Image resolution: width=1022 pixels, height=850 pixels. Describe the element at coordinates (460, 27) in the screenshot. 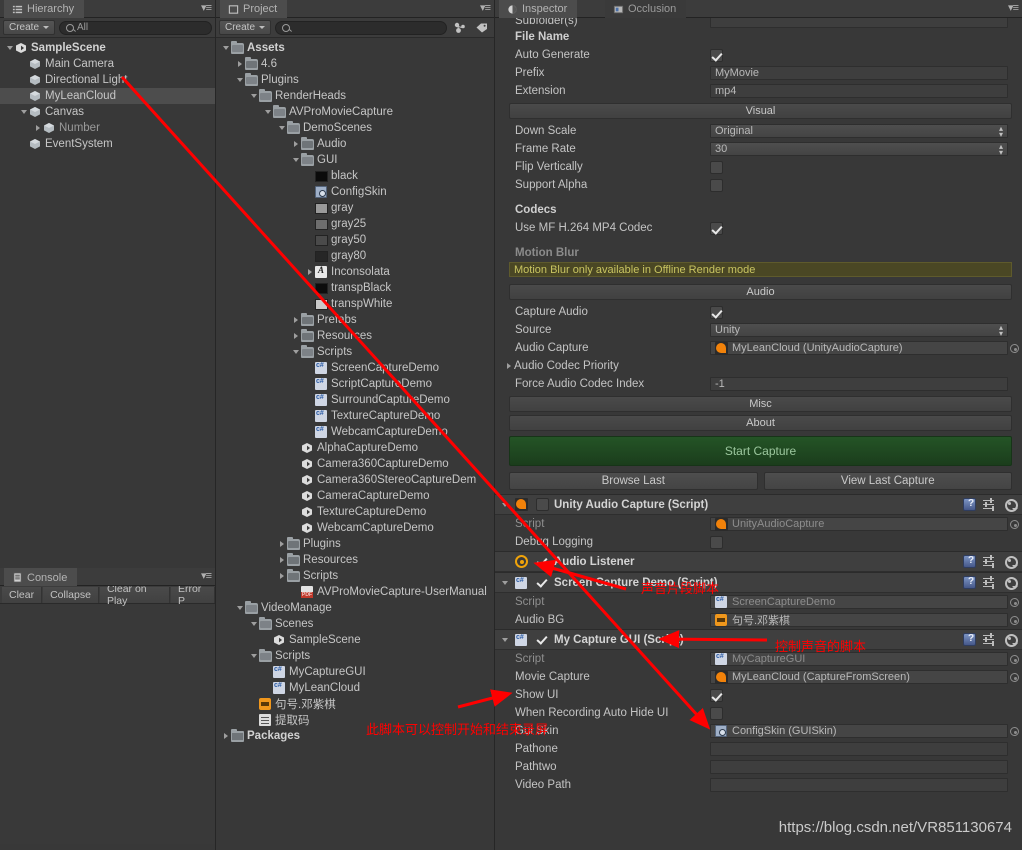

I see `favorites-icon` at that location.